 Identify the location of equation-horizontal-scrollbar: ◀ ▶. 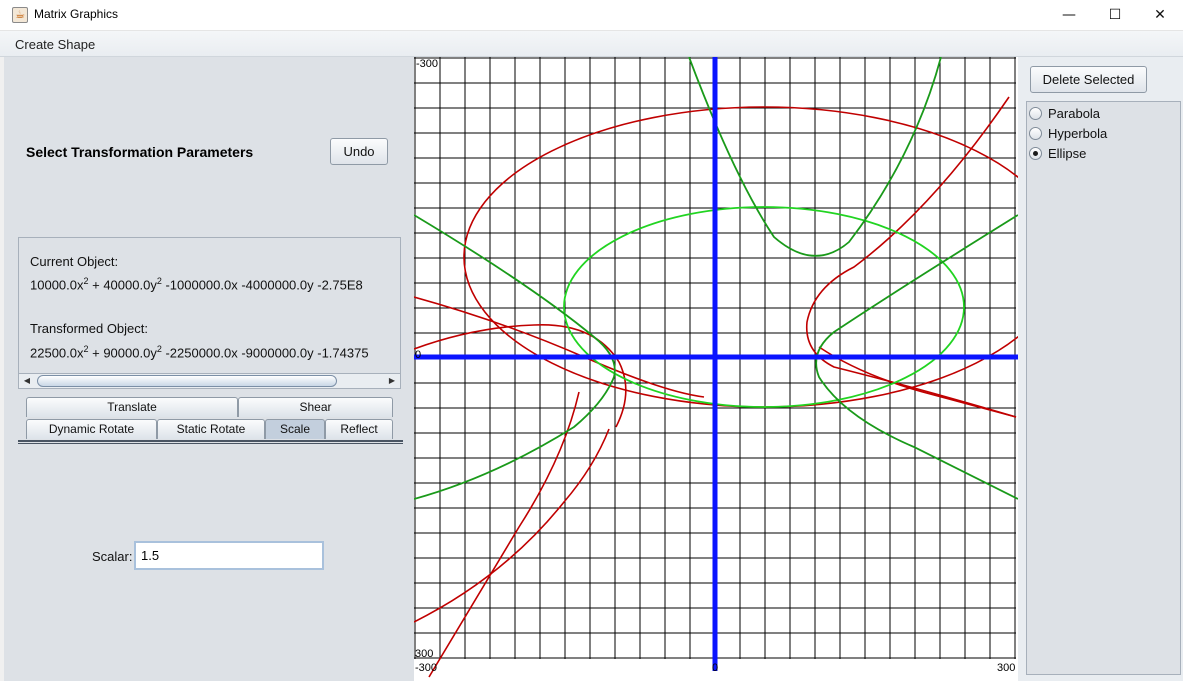
(209, 381).